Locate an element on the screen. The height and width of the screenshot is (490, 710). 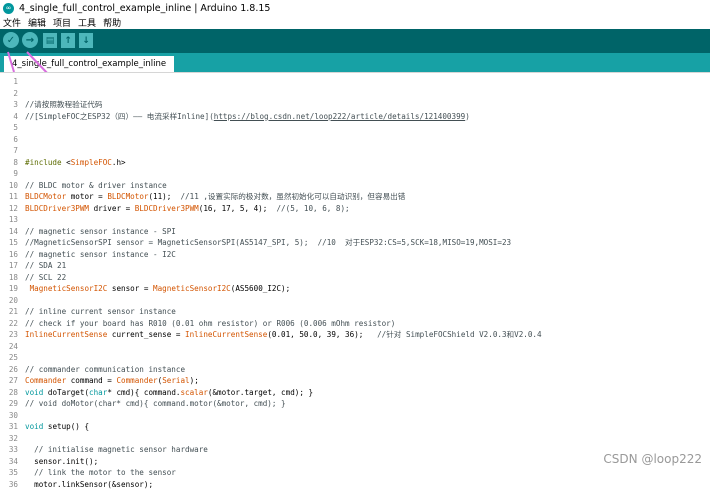
code-line: 1 is located at coordinates (355, 82).